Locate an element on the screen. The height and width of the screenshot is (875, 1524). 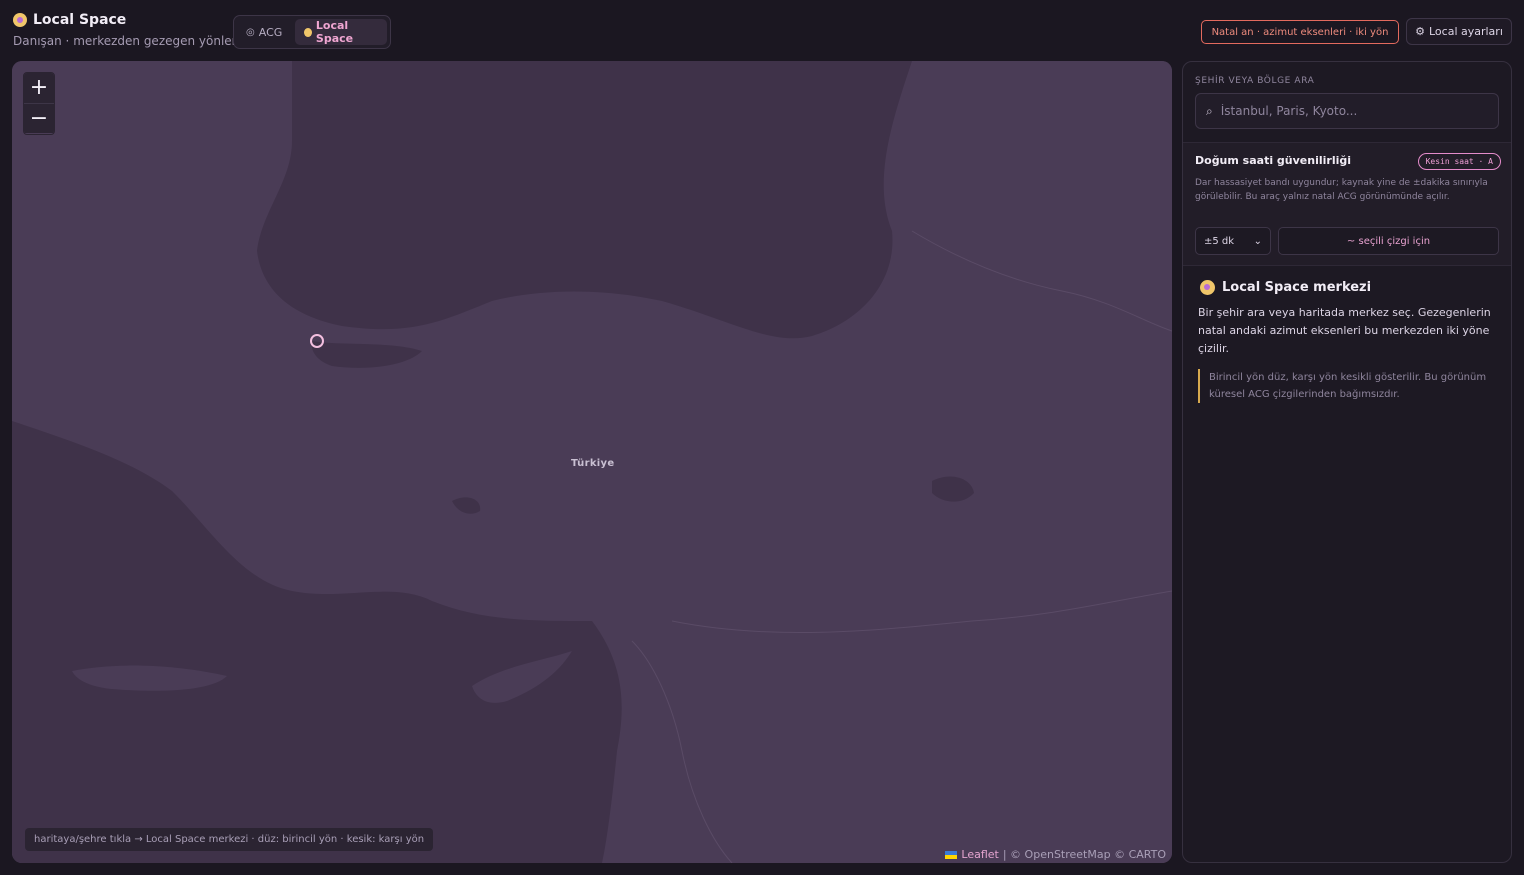
gear-icon: ⚙ is located at coordinates (1420, 31).